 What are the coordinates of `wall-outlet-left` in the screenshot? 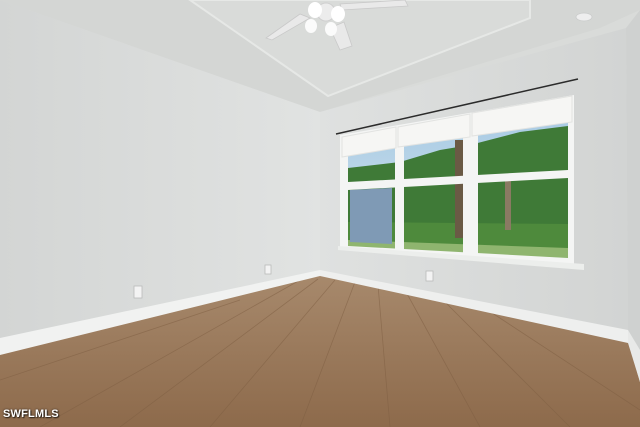 It's located at (138, 292).